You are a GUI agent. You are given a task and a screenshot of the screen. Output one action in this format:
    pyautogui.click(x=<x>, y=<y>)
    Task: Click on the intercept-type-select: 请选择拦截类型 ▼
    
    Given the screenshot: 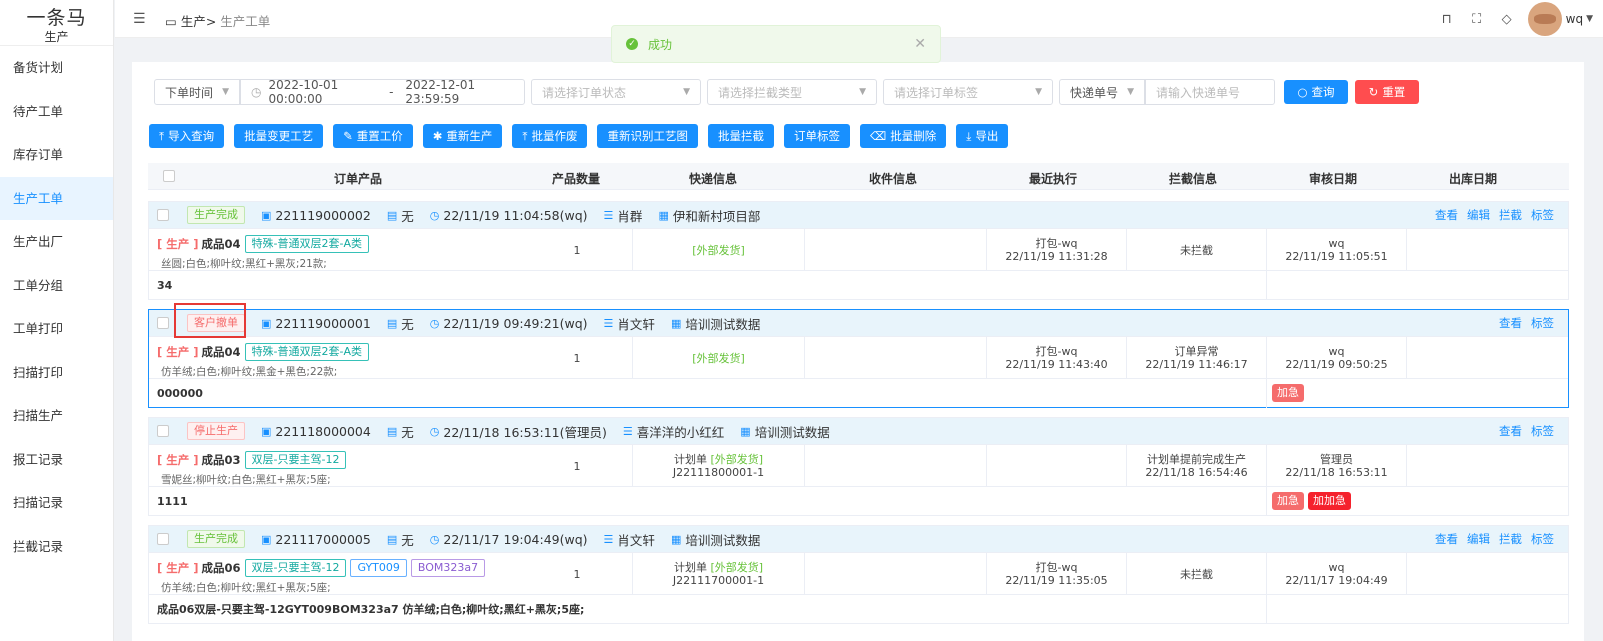 What is the action you would take?
    pyautogui.click(x=792, y=92)
    